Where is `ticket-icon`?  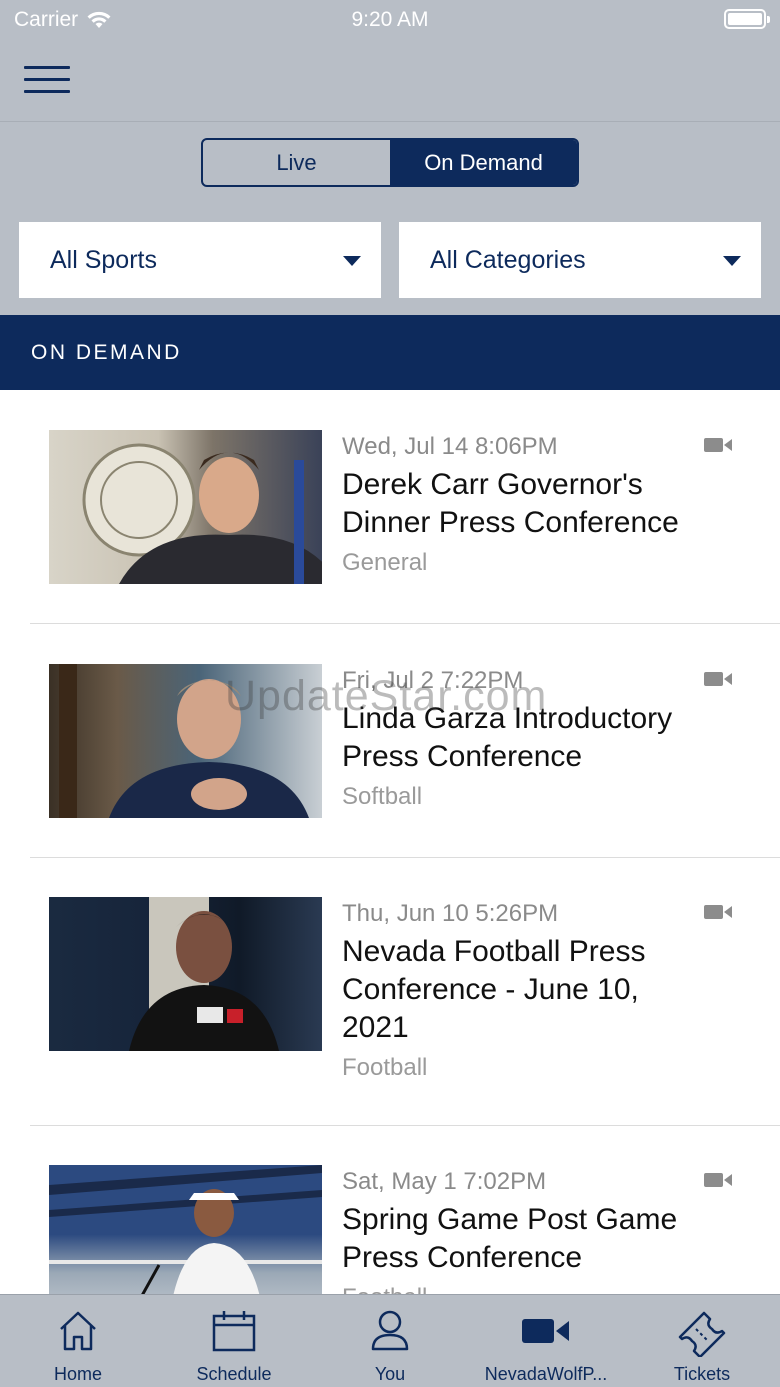 ticket-icon is located at coordinates (702, 1334).